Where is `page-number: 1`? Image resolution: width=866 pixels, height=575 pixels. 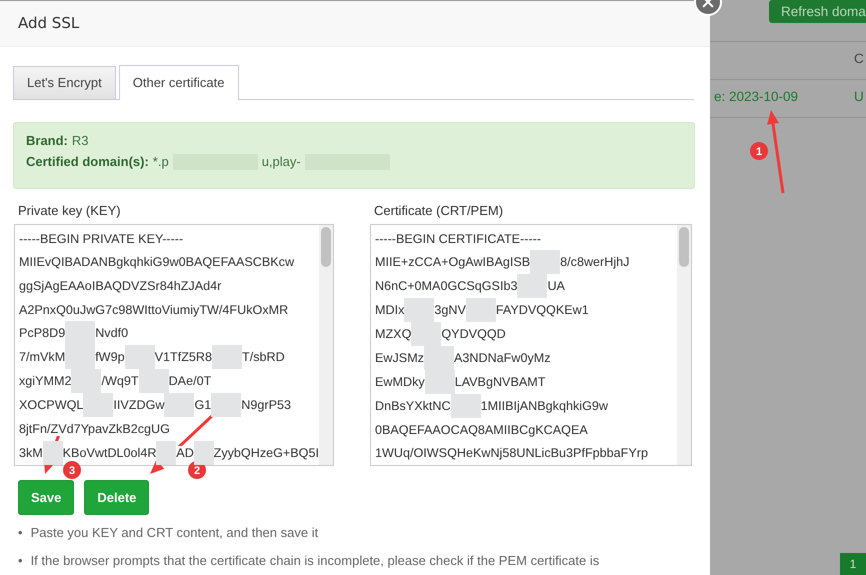
page-number: 1 is located at coordinates (853, 564).